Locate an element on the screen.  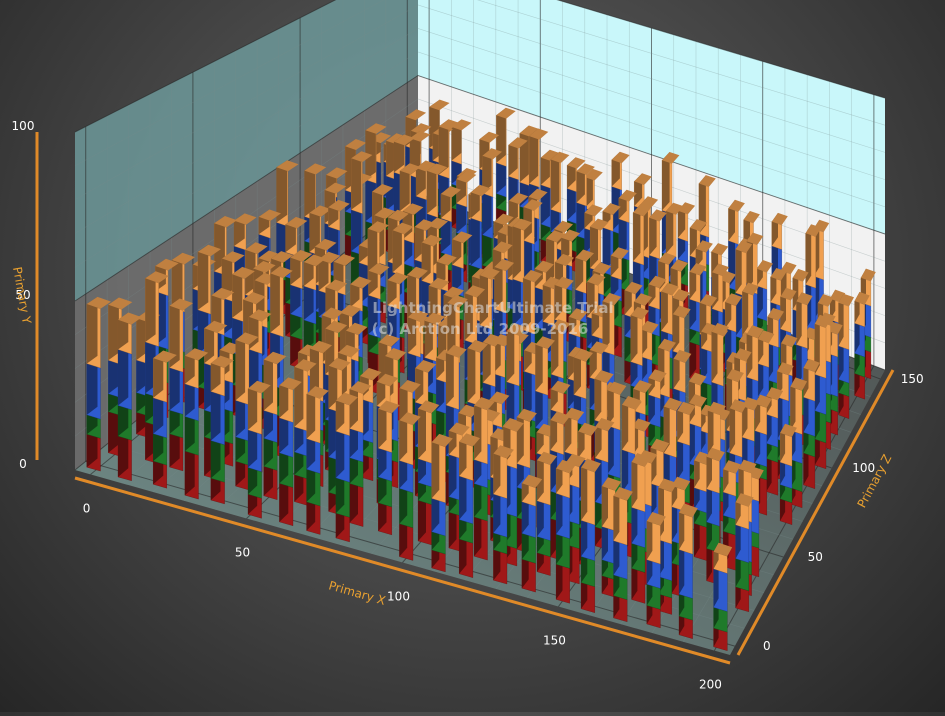
y-tick-label: 0 is located at coordinates (23, 464).